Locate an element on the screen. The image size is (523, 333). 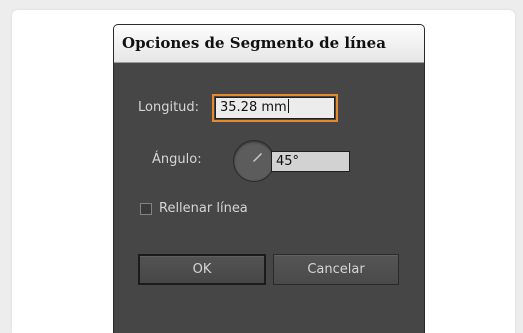
length-value: 35.28 mm is located at coordinates (253, 107).